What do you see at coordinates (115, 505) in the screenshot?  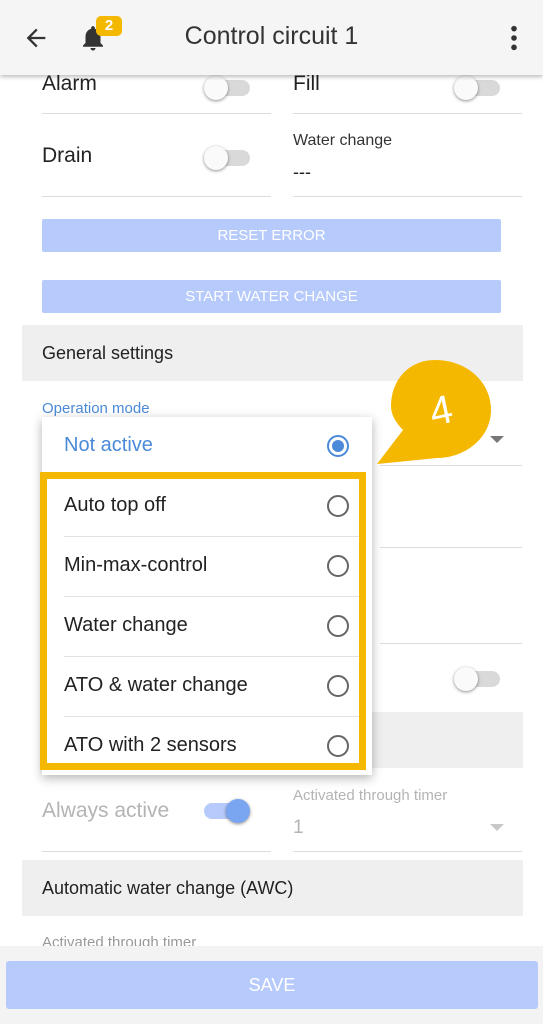 I see `menu-item-label: Auto top off` at bounding box center [115, 505].